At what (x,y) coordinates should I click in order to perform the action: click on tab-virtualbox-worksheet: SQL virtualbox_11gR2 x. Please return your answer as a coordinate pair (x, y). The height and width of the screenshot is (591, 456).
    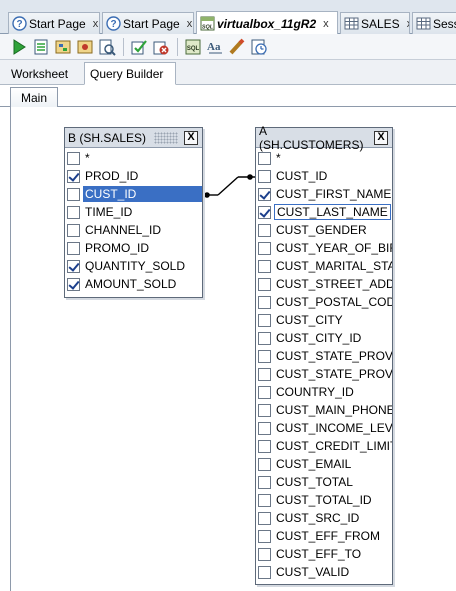
    Looking at the image, I should click on (267, 23).